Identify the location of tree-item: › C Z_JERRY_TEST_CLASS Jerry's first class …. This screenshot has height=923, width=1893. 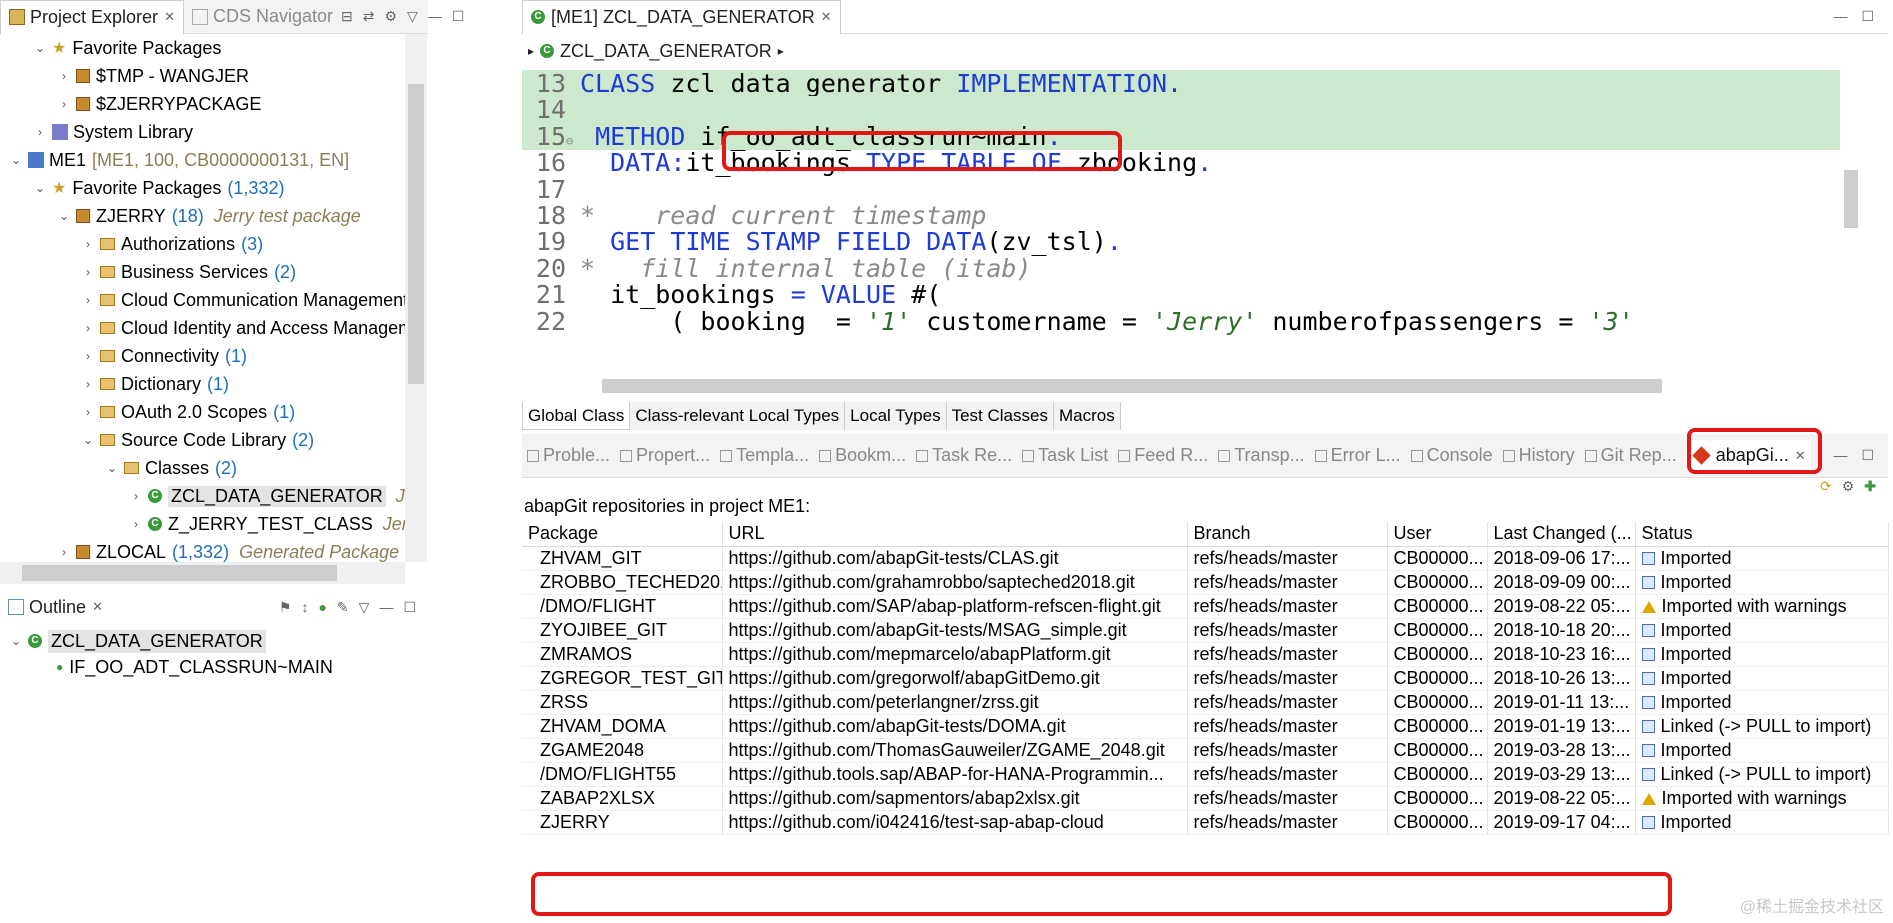
(266, 524).